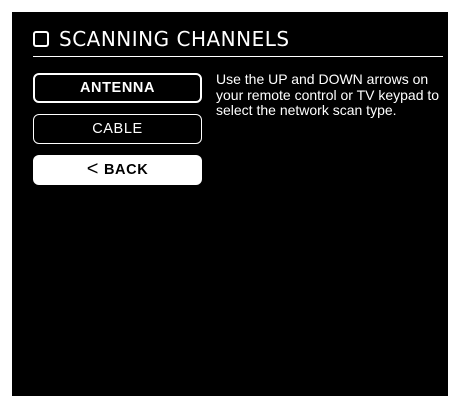 Image resolution: width=459 pixels, height=396 pixels. I want to click on header-divider, so click(238, 56).